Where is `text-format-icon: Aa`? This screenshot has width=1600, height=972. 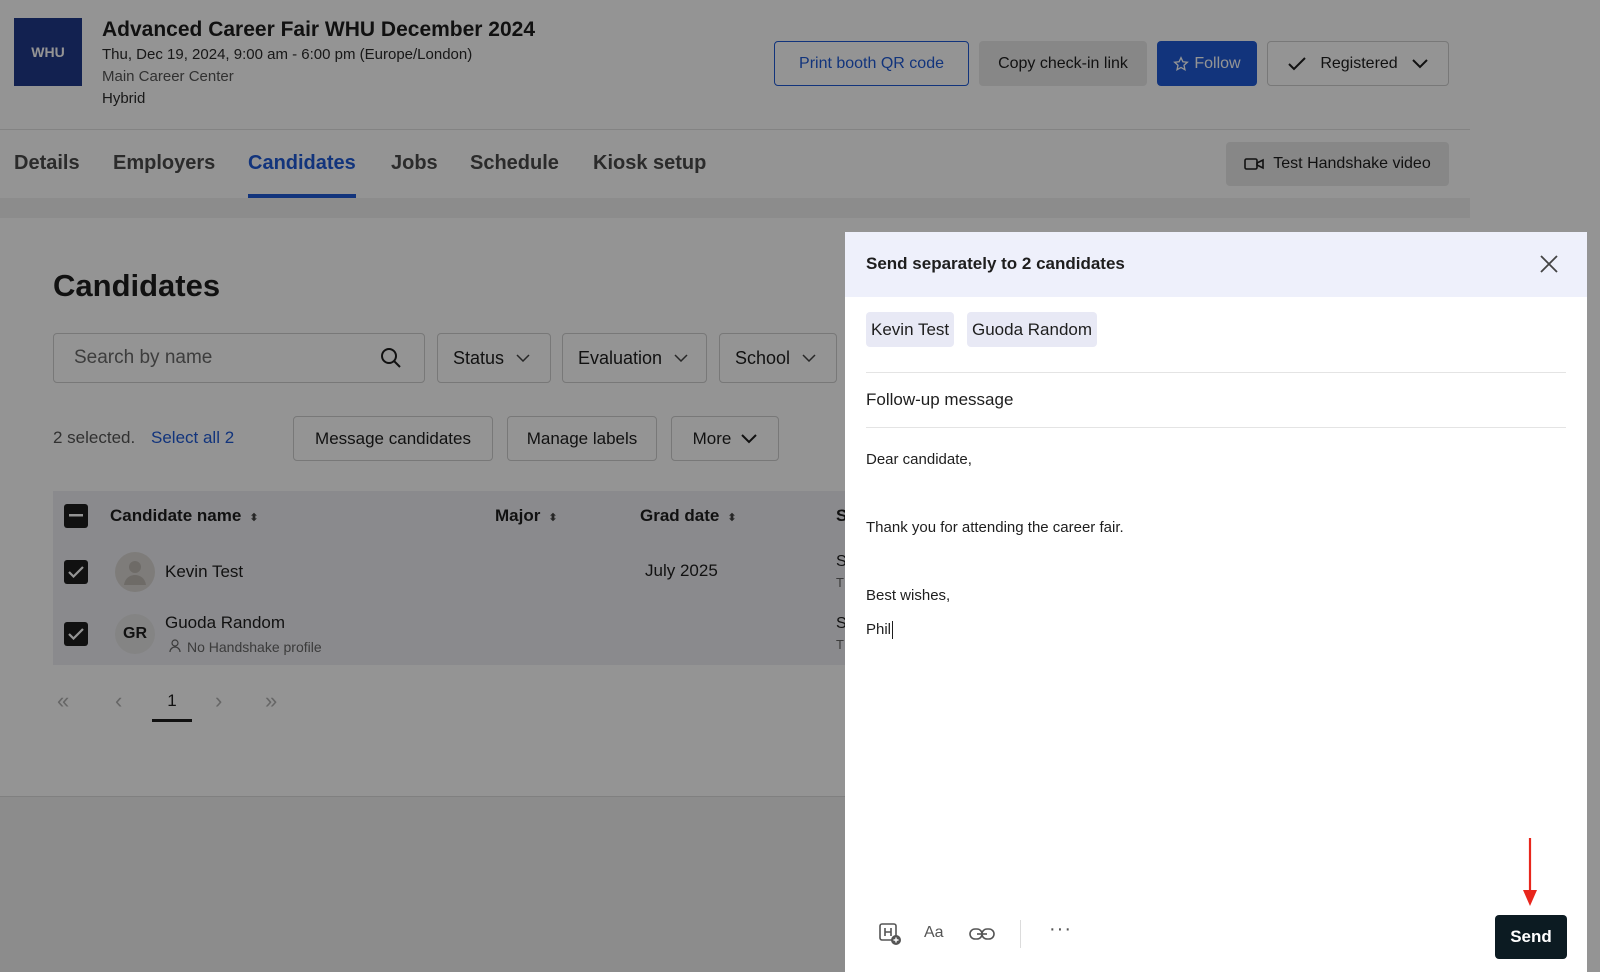 text-format-icon: Aa is located at coordinates (934, 933).